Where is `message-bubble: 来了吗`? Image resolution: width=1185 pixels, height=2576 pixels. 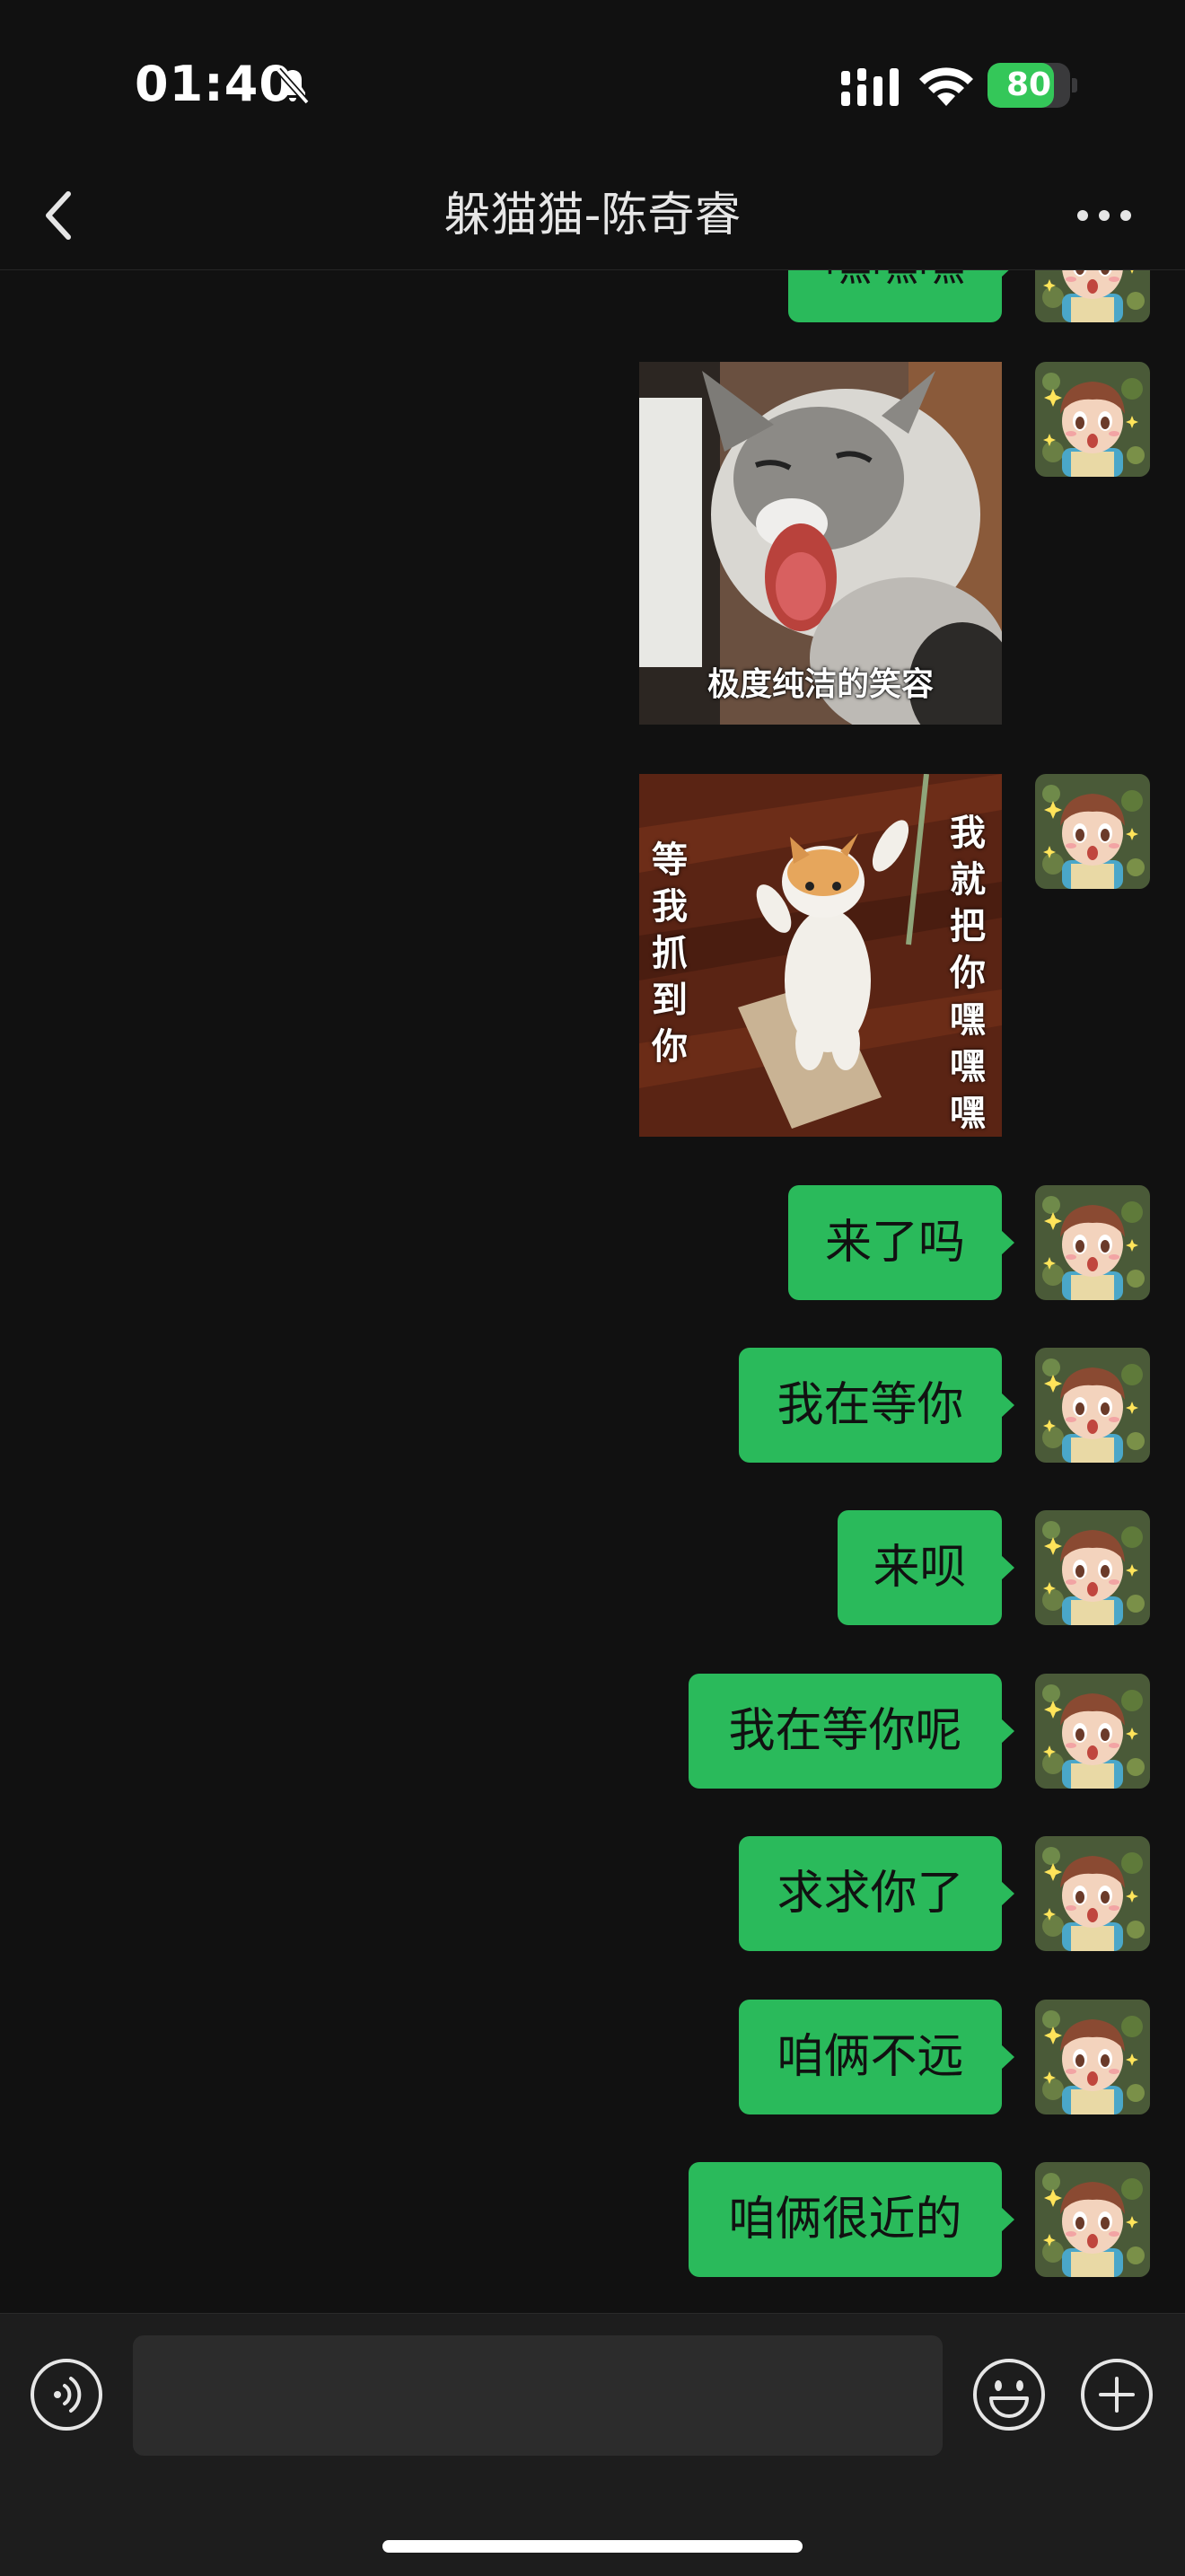
message-bubble: 来了吗 is located at coordinates (901, 1242).